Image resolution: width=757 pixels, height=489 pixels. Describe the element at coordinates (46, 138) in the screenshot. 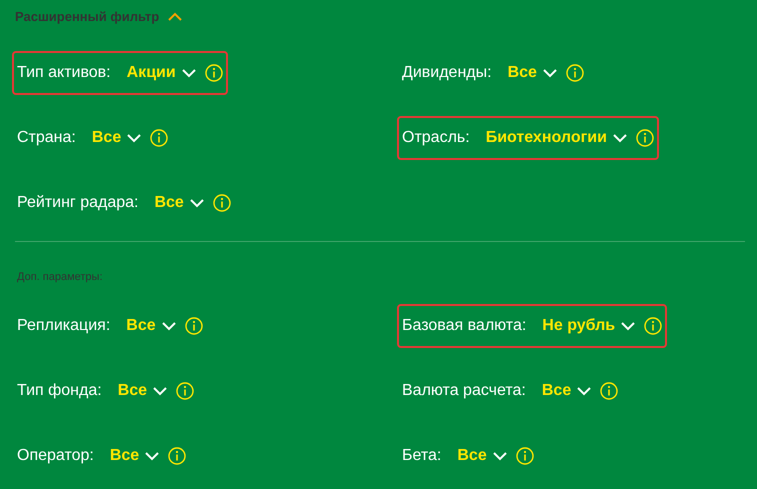

I see `filter-label: Страна:` at that location.